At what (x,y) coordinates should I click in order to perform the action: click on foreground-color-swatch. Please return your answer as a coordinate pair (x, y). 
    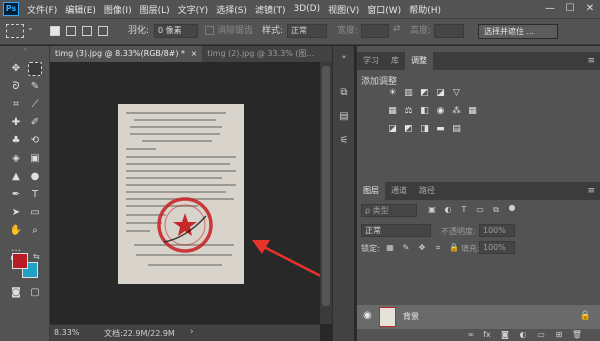
    Looking at the image, I should click on (20, 261).